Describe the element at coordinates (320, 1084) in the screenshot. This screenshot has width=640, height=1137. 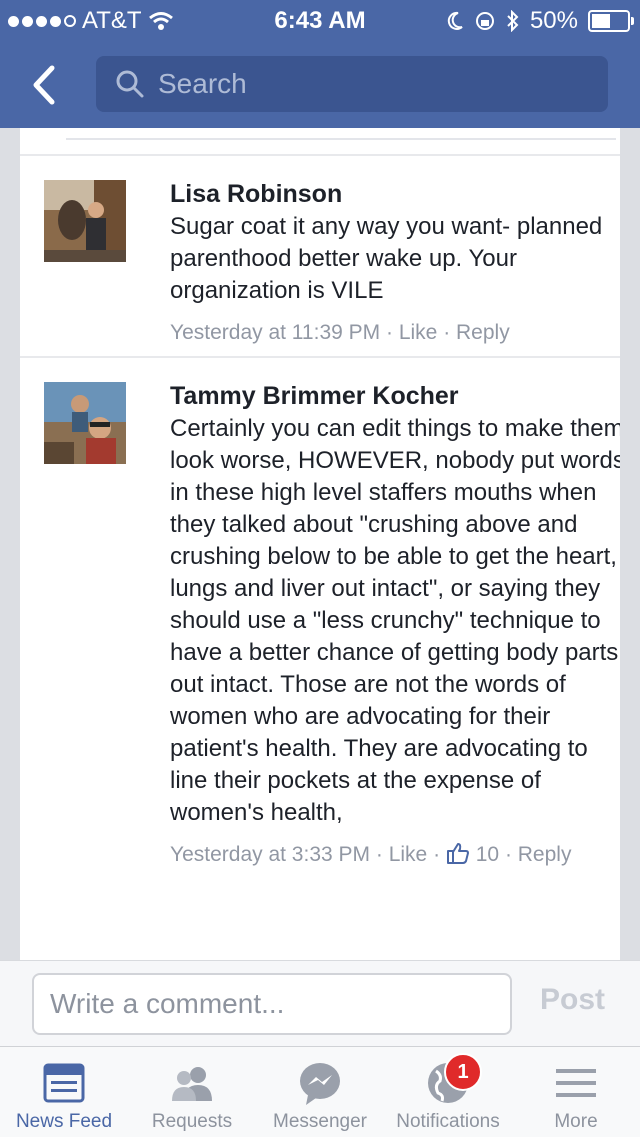
I see `messenger-icon` at that location.